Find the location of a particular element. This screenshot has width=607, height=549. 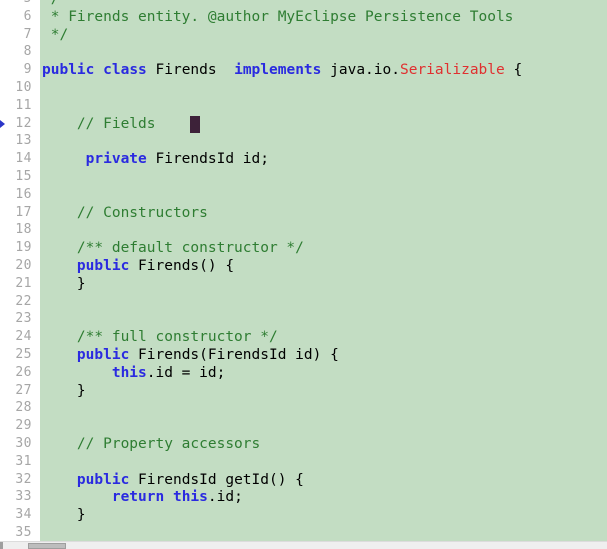

gutter-row: 22 is located at coordinates (20, 302).